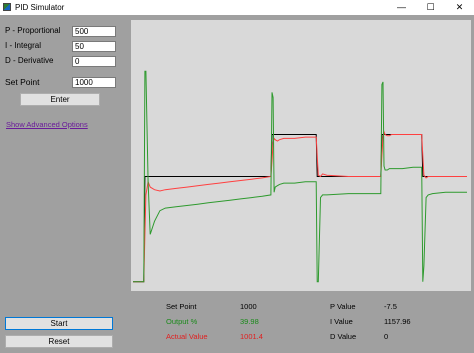  Describe the element at coordinates (94, 46) in the screenshot. I see `i-input` at that location.